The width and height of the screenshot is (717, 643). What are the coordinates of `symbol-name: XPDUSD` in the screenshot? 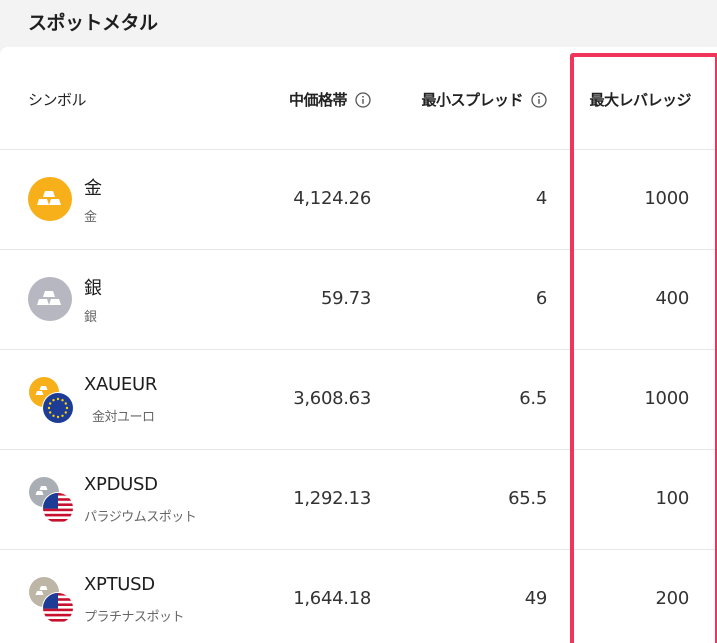 It's located at (121, 484).